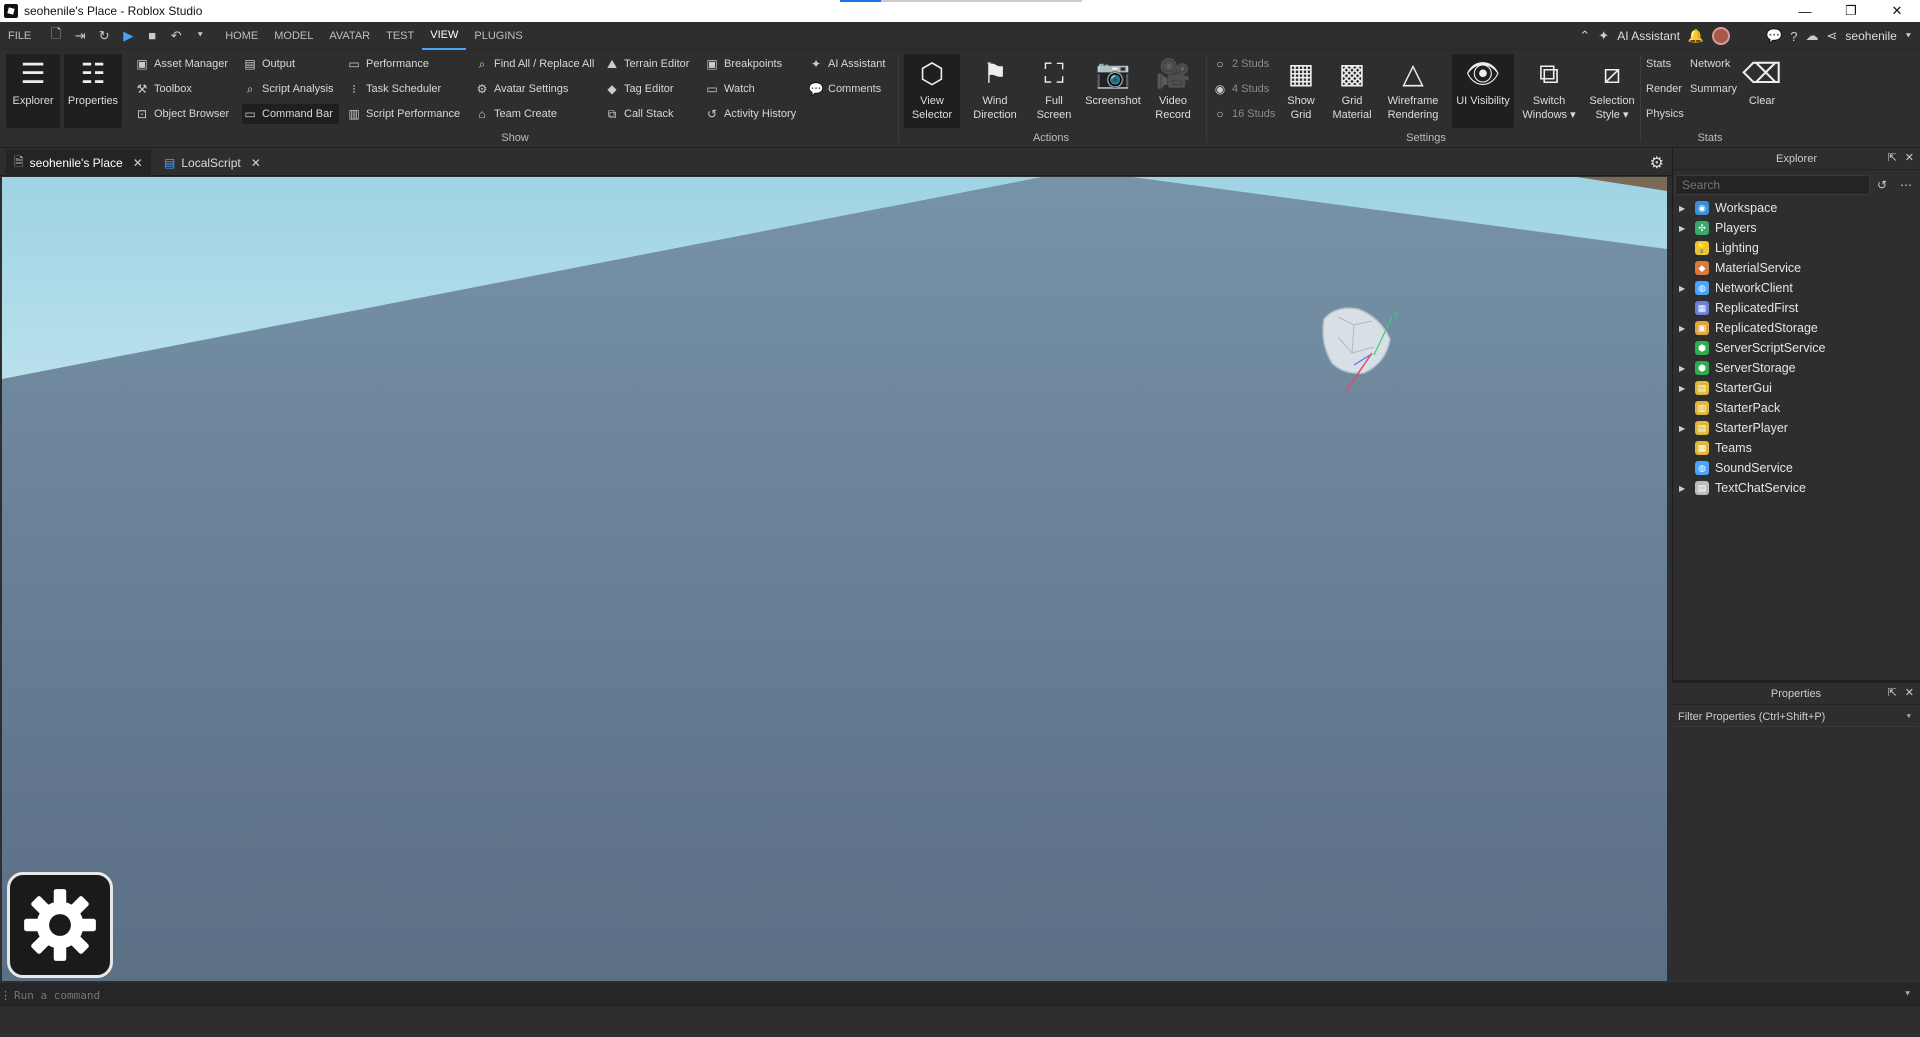 The image size is (1920, 1037). What do you see at coordinates (1832, 36) in the screenshot?
I see `share-icon: ⋖` at bounding box center [1832, 36].